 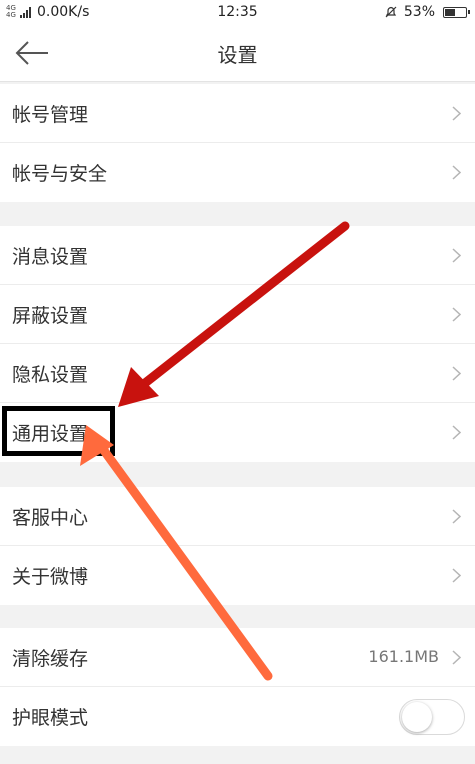 I want to click on settings-item-label: 帐号与安全, so click(x=60, y=174).